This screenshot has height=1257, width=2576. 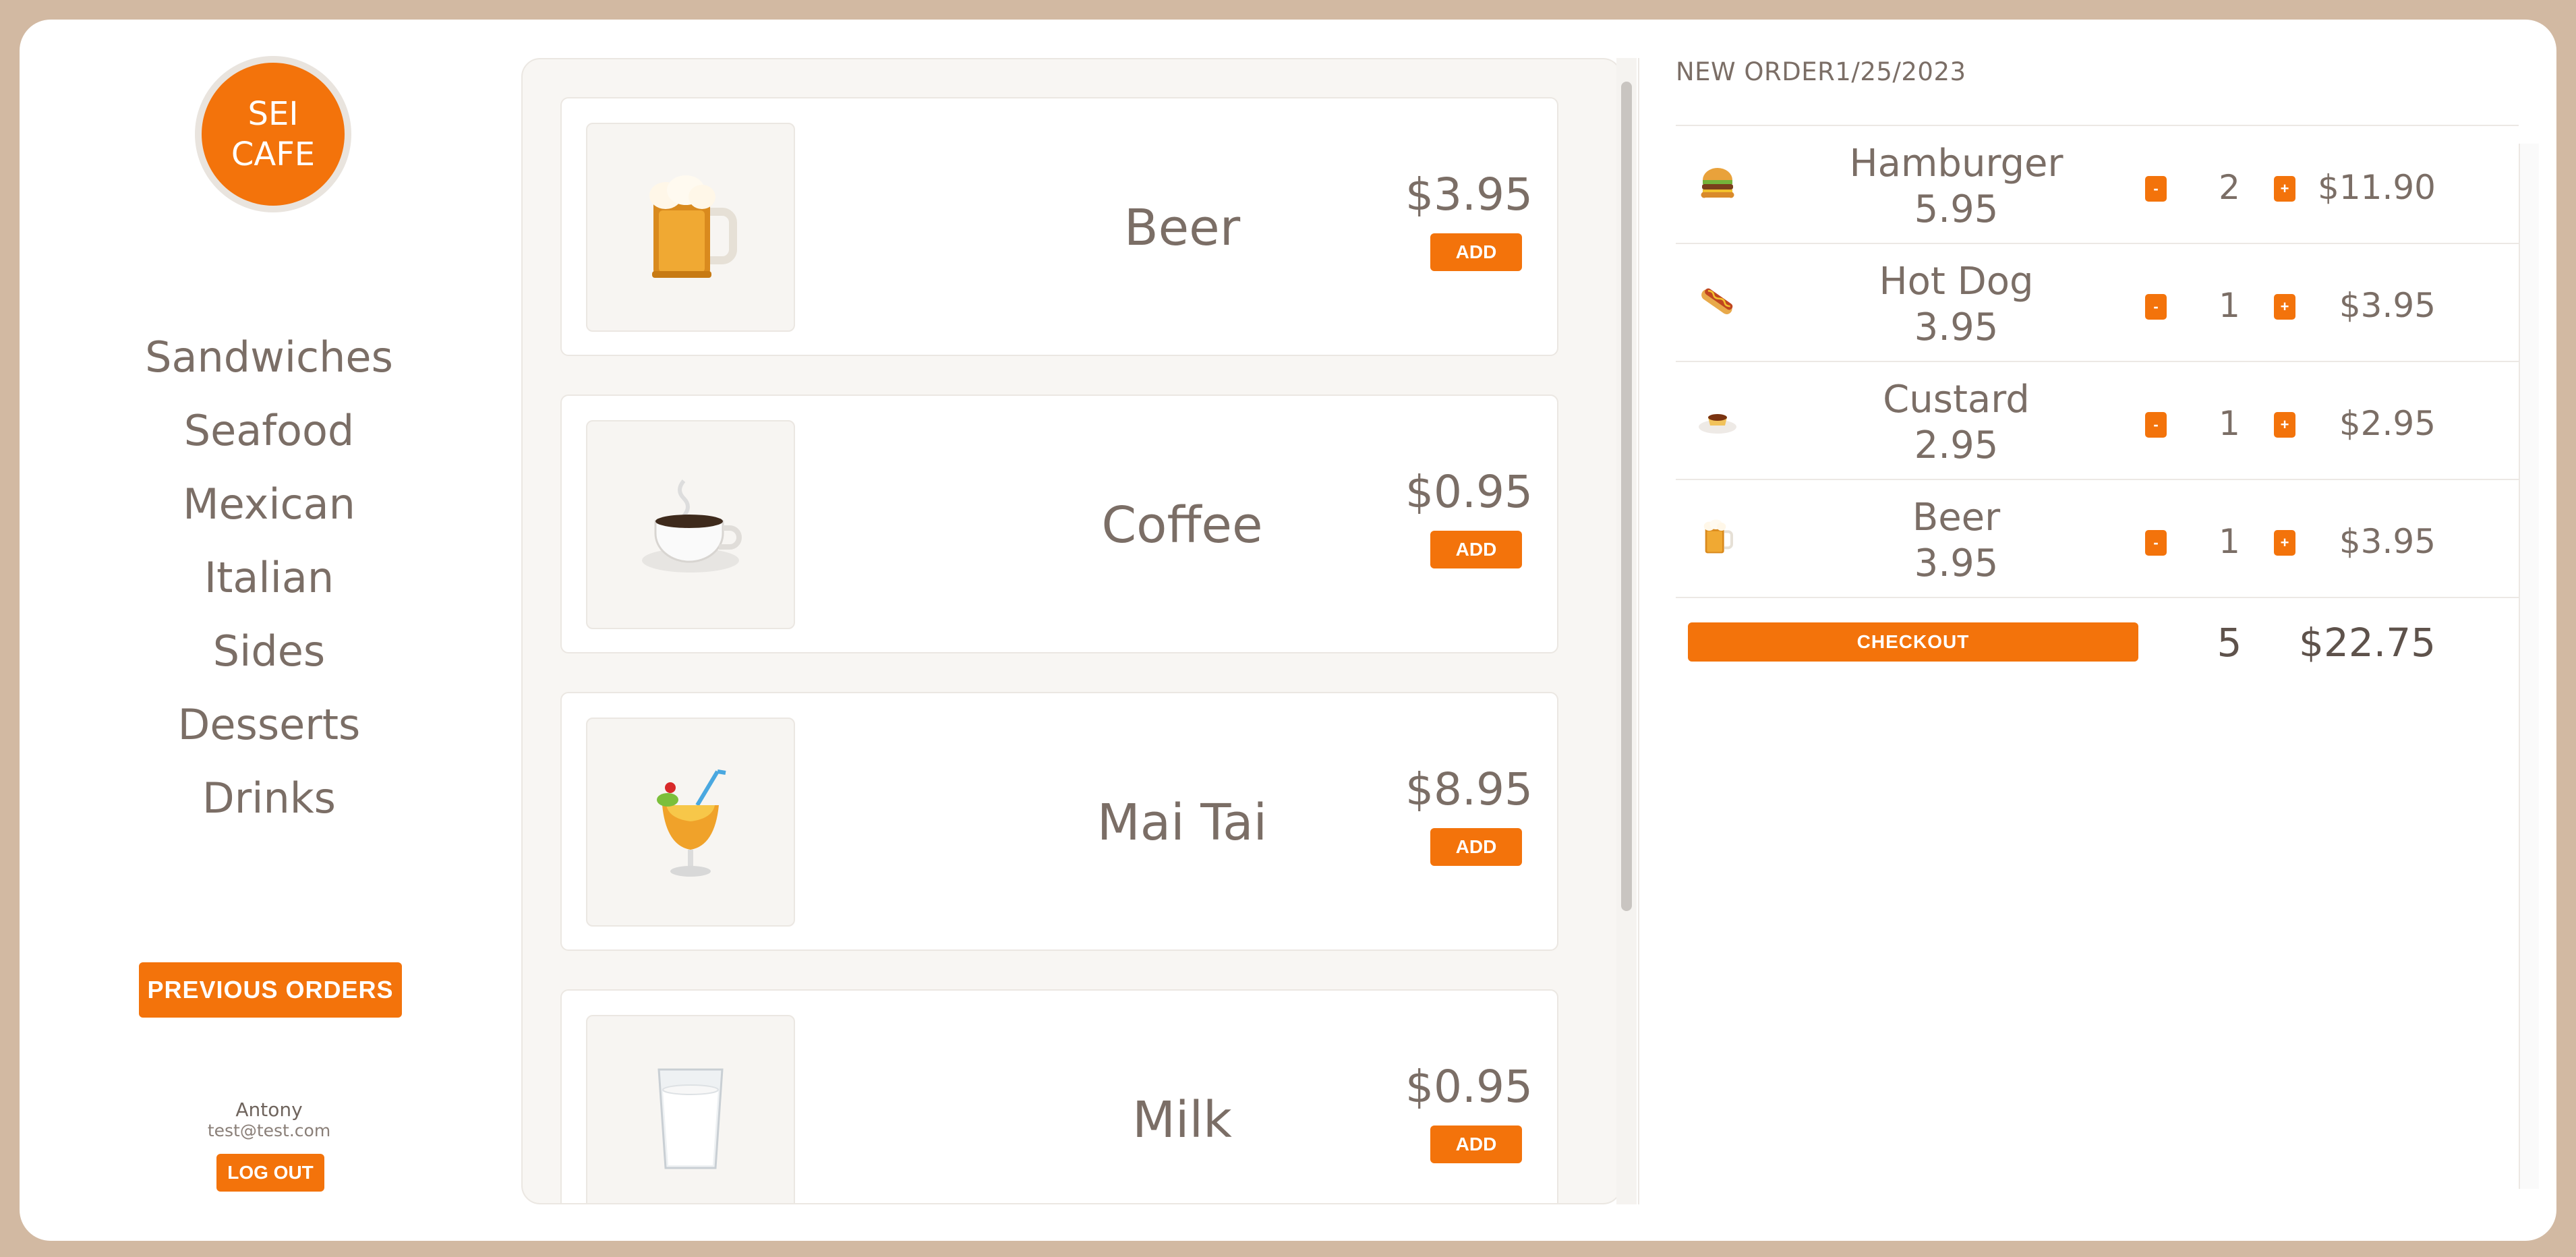 I want to click on menu-item-card: Mai Tai $8.95 ADD, so click(x=1059, y=821).